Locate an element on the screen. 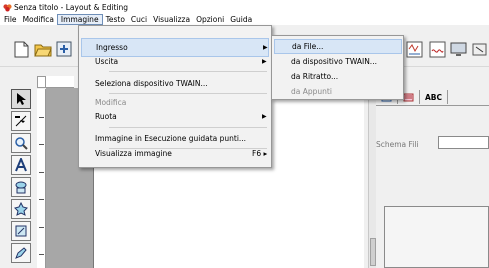 The height and width of the screenshot is (268, 489). zoom-tool-button is located at coordinates (21, 143).